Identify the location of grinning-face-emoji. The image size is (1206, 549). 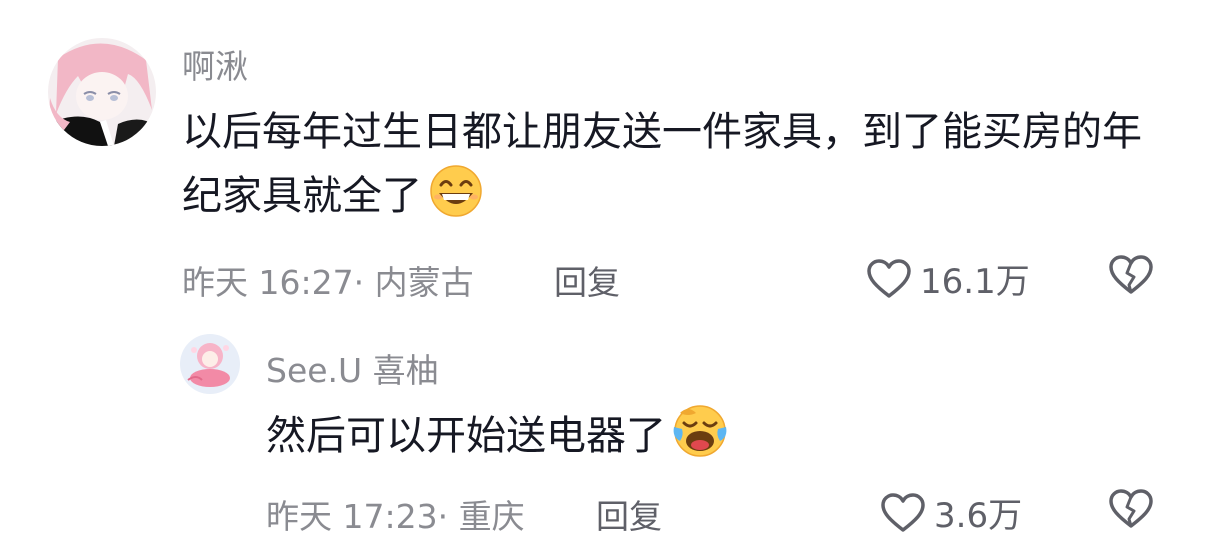
(456, 200).